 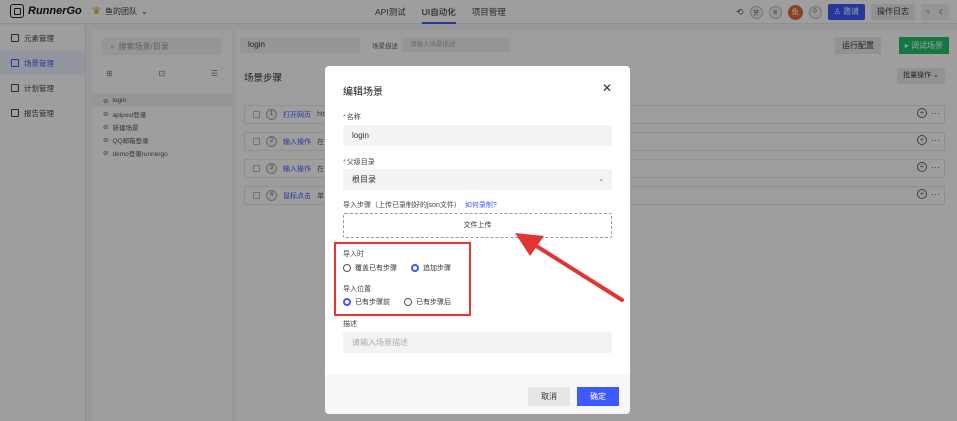 I want to click on name-label-text: 名称, so click(x=353, y=117).